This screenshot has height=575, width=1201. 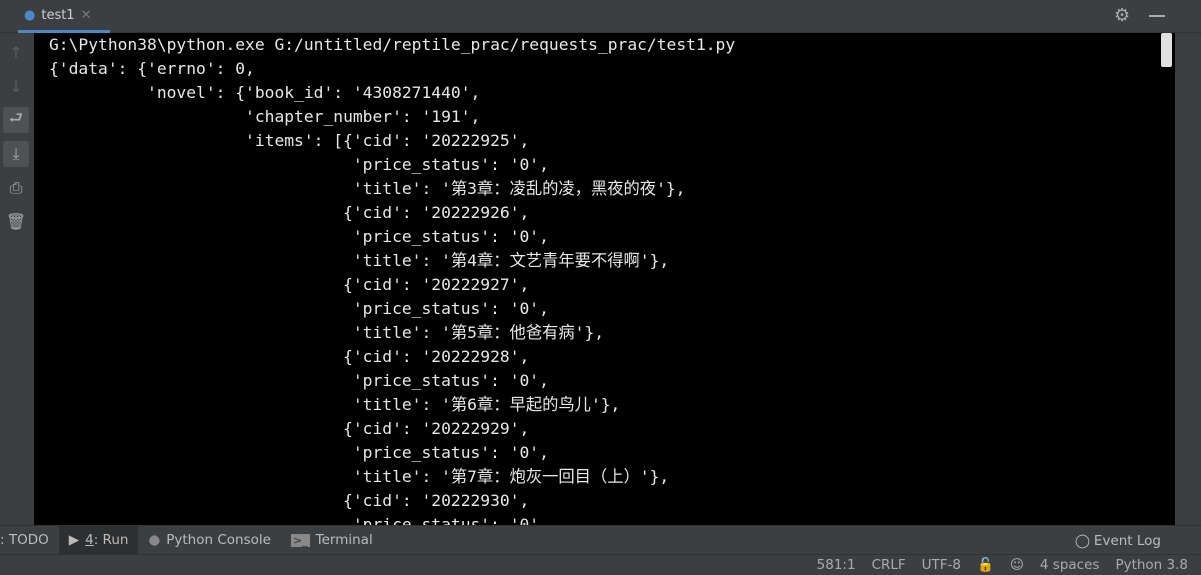 What do you see at coordinates (941, 565) in the screenshot?
I see `file-encoding: UTF-8` at bounding box center [941, 565].